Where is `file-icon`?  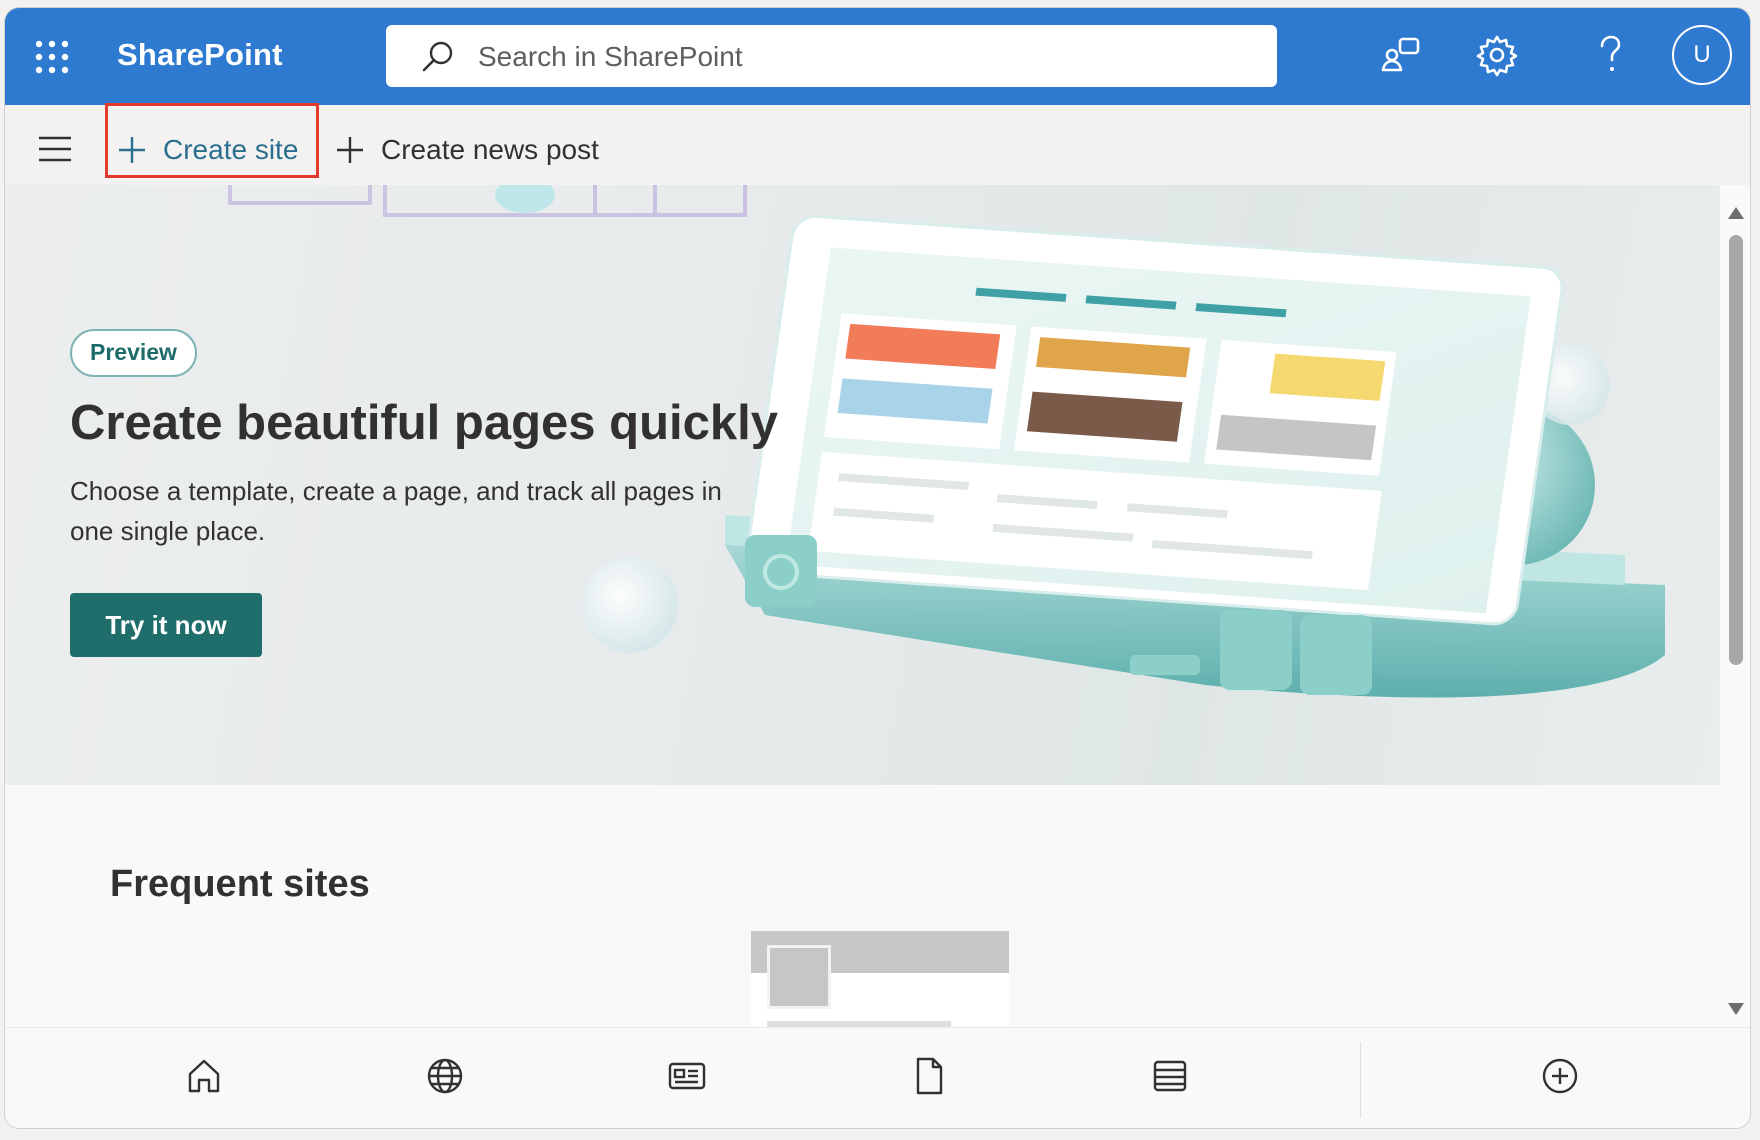
file-icon is located at coordinates (929, 1076).